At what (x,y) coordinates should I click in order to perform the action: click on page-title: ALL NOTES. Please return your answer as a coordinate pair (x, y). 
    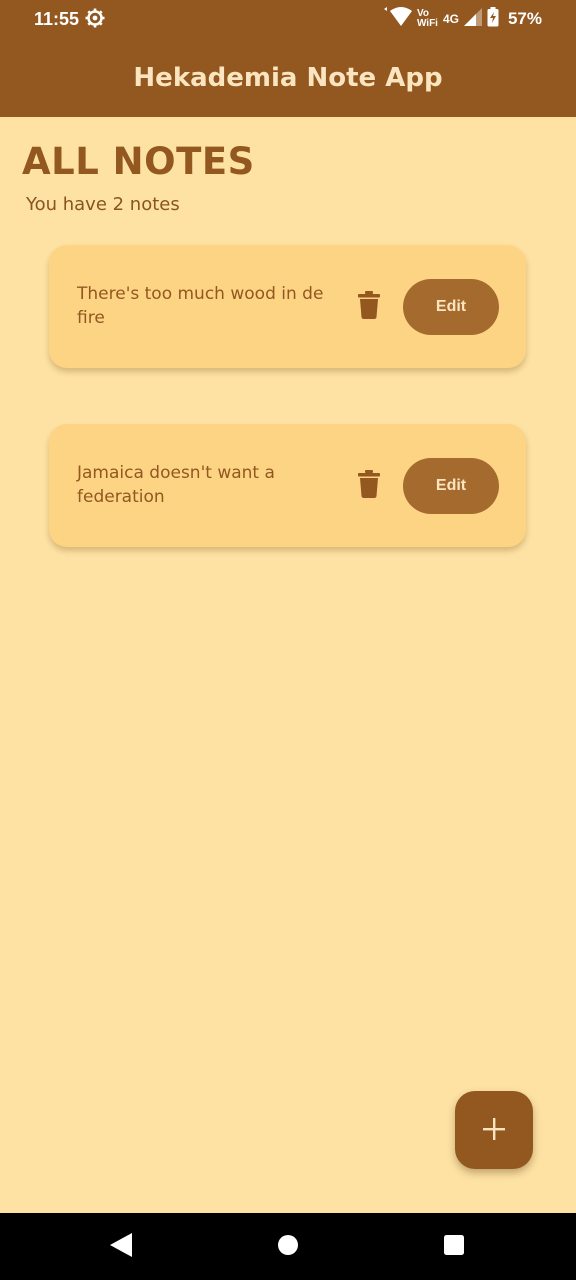
    Looking at the image, I should click on (138, 161).